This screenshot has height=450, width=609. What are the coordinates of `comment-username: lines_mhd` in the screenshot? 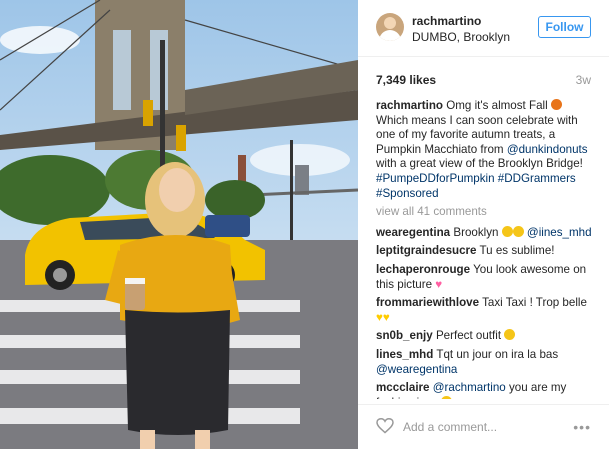 It's located at (404, 354).